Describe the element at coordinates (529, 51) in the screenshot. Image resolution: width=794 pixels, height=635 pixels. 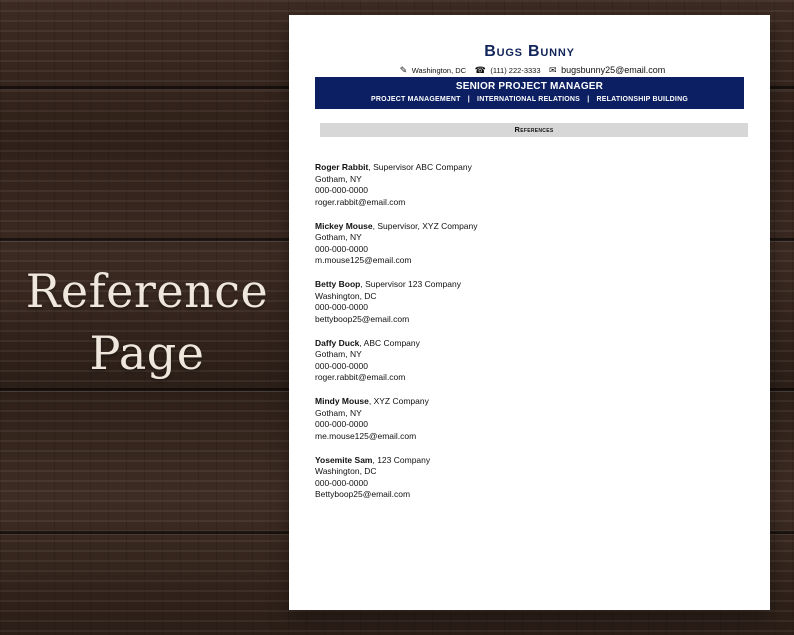
I see `resume-name: Bugs Bunny` at that location.